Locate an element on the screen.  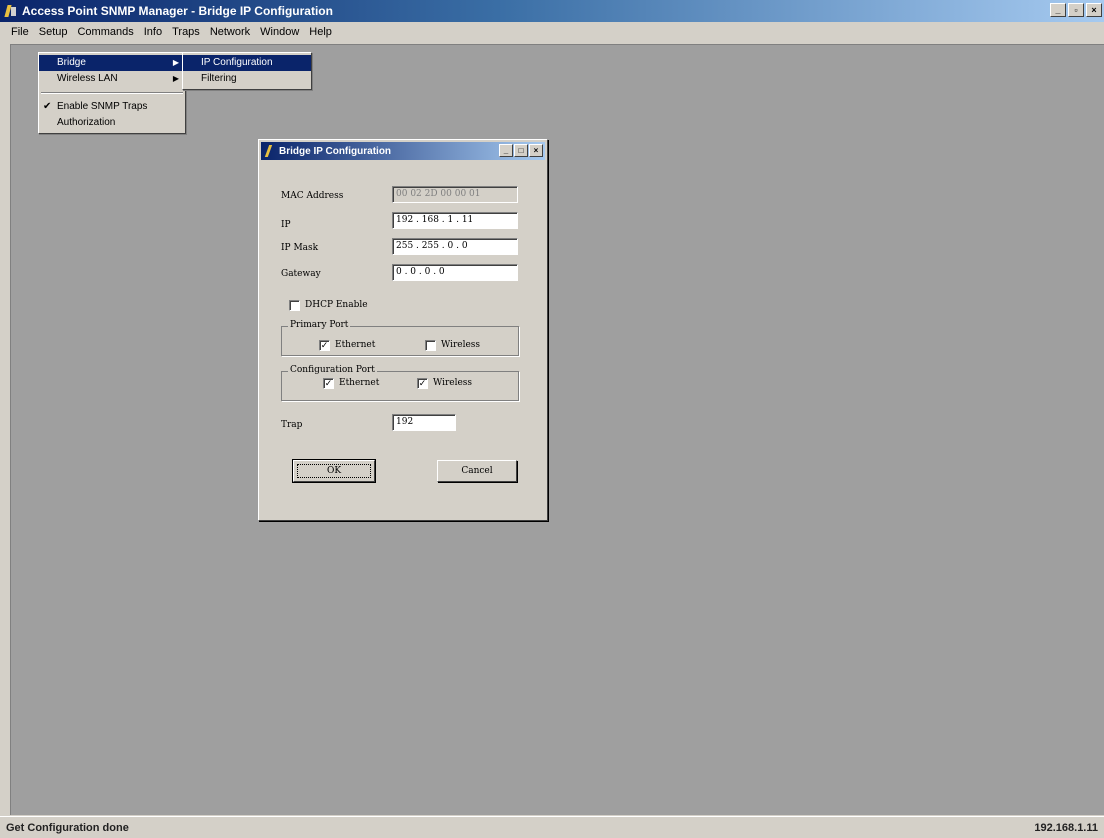
mac-address-field: 00 02 2D 00 00 01 is located at coordinates (455, 194).